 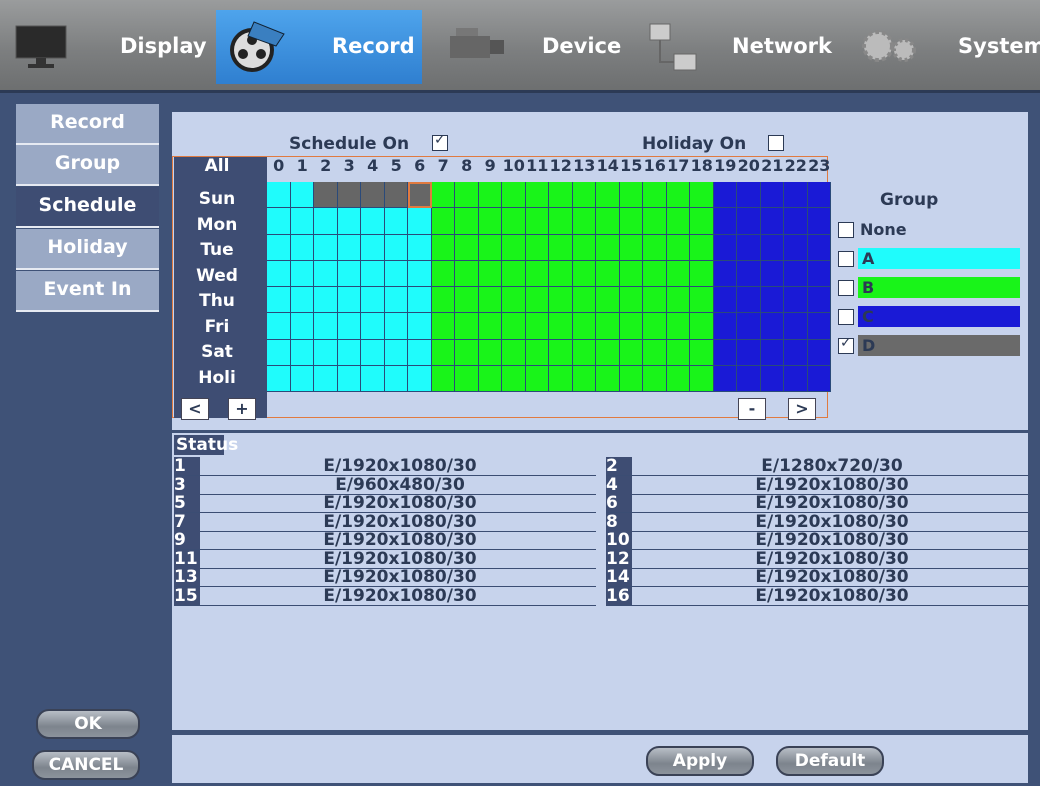 I want to click on hour-label-18: 18, so click(x=702, y=165).